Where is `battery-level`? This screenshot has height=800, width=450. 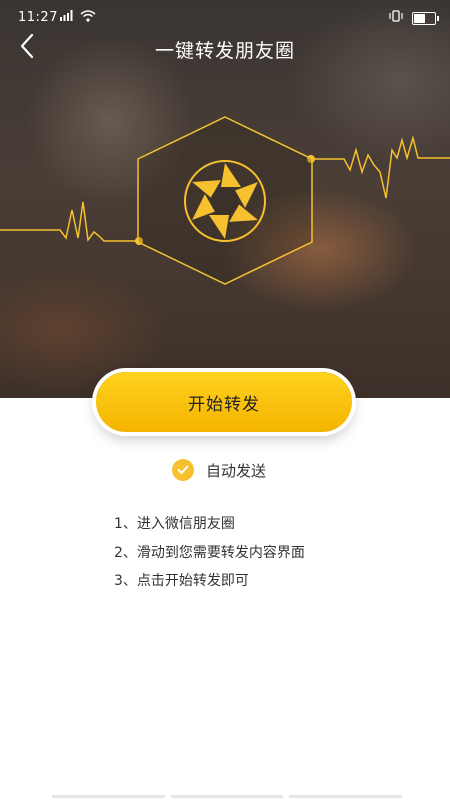
battery-level is located at coordinates (419, 18).